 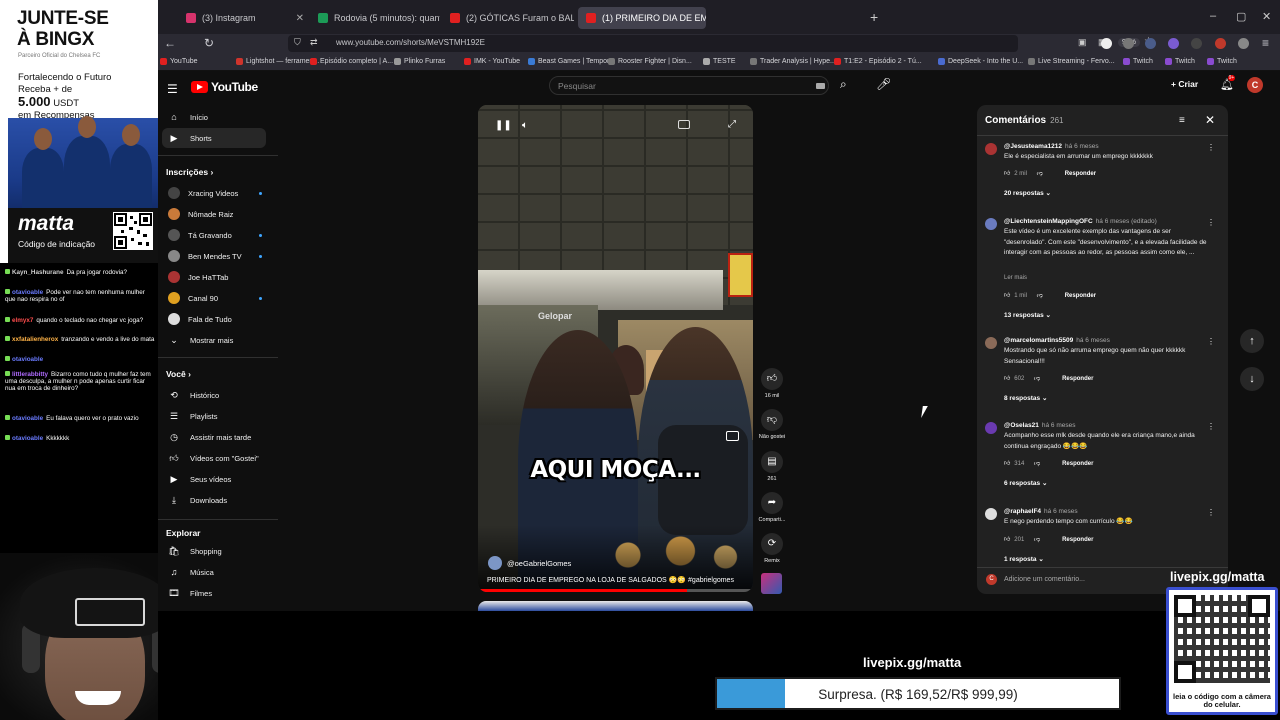 I want to click on menu-icon: ≡, so click(x=1265, y=43).